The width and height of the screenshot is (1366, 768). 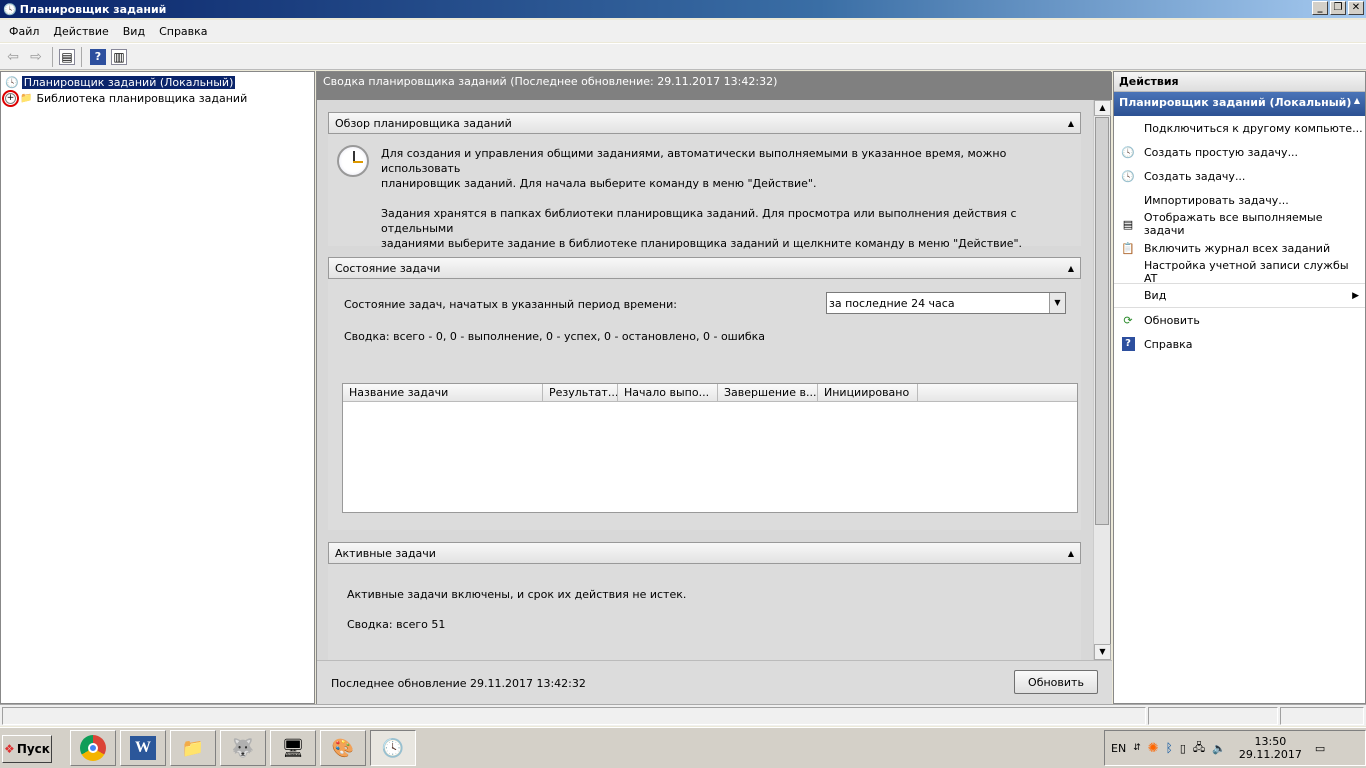 What do you see at coordinates (1320, 8) in the screenshot?
I see `minimize-button: _` at bounding box center [1320, 8].